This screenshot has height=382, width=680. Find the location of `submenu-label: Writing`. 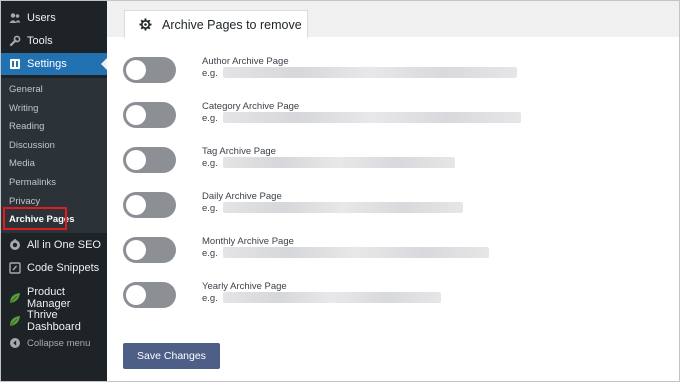

submenu-label: Writing is located at coordinates (24, 108).